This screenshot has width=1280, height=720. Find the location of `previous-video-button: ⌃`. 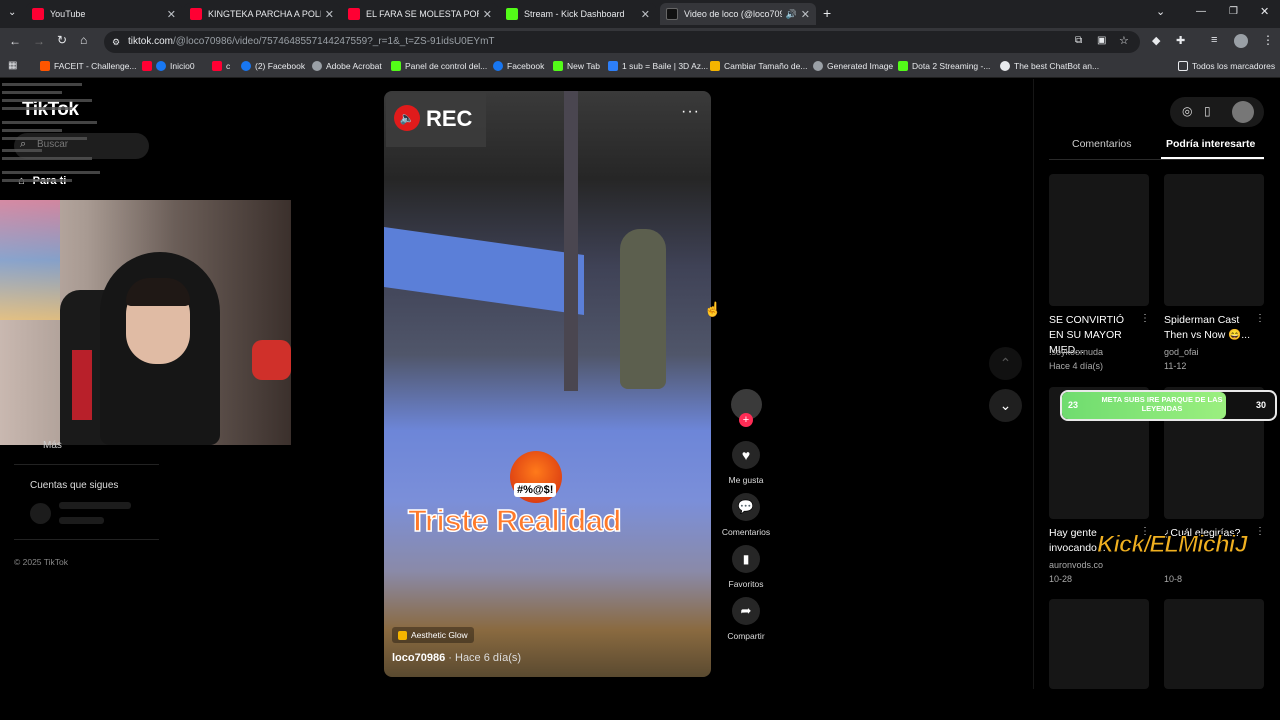

previous-video-button: ⌃ is located at coordinates (1005, 363).